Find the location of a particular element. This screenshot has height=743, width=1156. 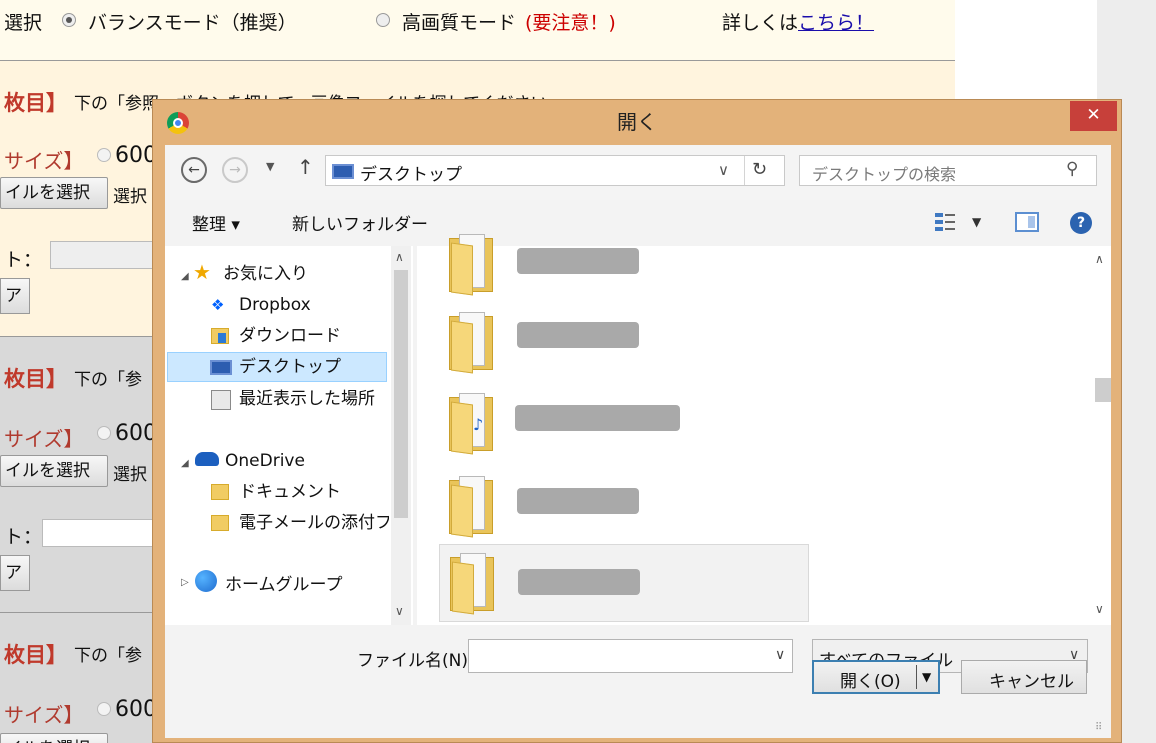

cancel-button: キャンセル is located at coordinates (1024, 677).